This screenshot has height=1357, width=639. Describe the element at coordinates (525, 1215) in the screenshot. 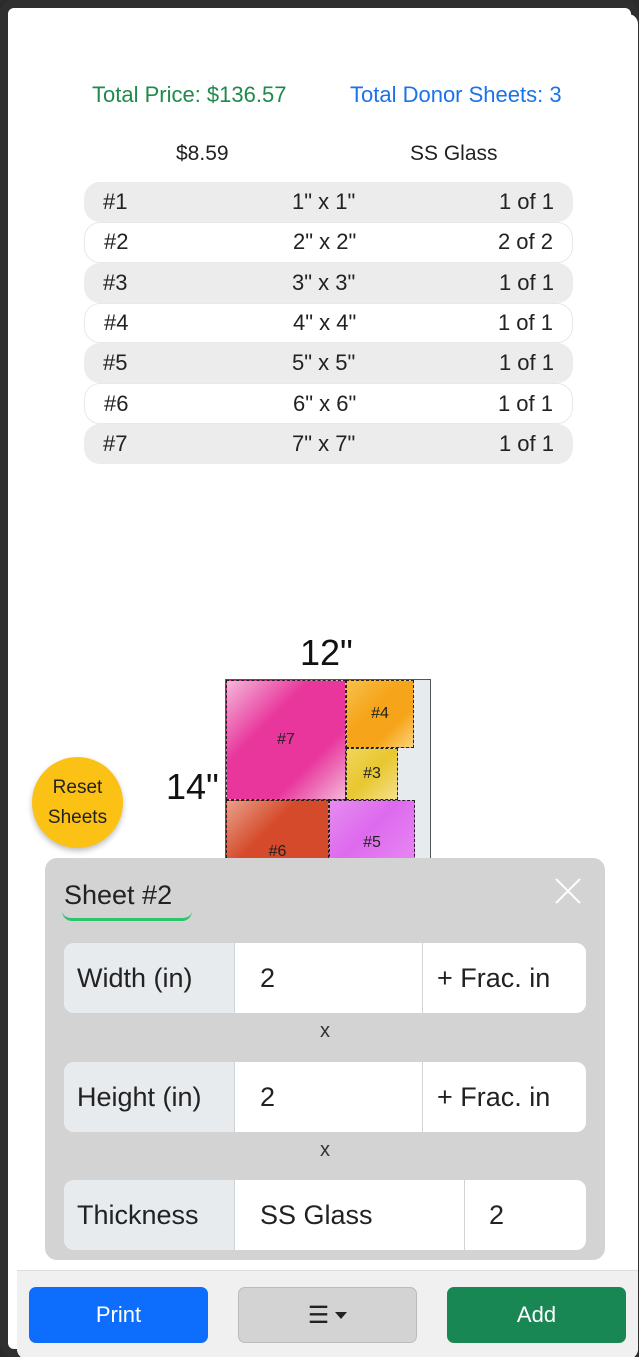

I see `quantity-input: 2` at that location.